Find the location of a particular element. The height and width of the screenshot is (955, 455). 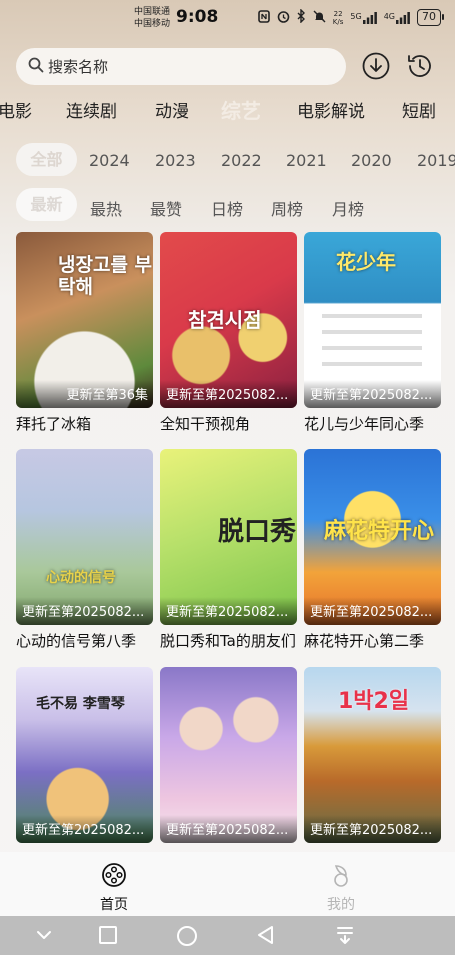

show-card: 脱口秀 更新至第2025082... 脱口秀和Ta的朋友们 is located at coordinates (228, 550).